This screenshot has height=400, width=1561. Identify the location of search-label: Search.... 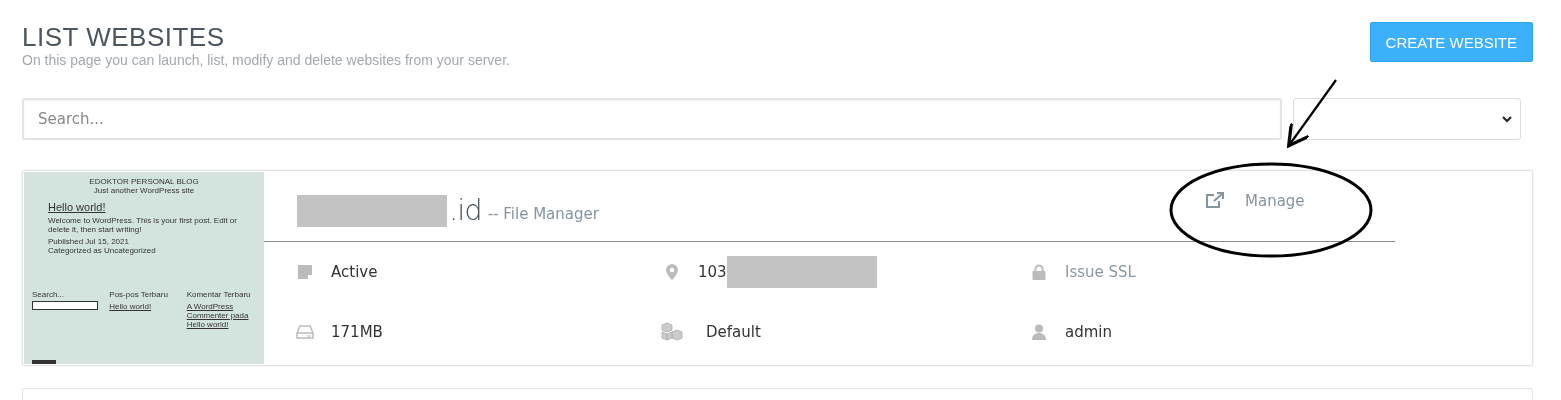
(48, 294).